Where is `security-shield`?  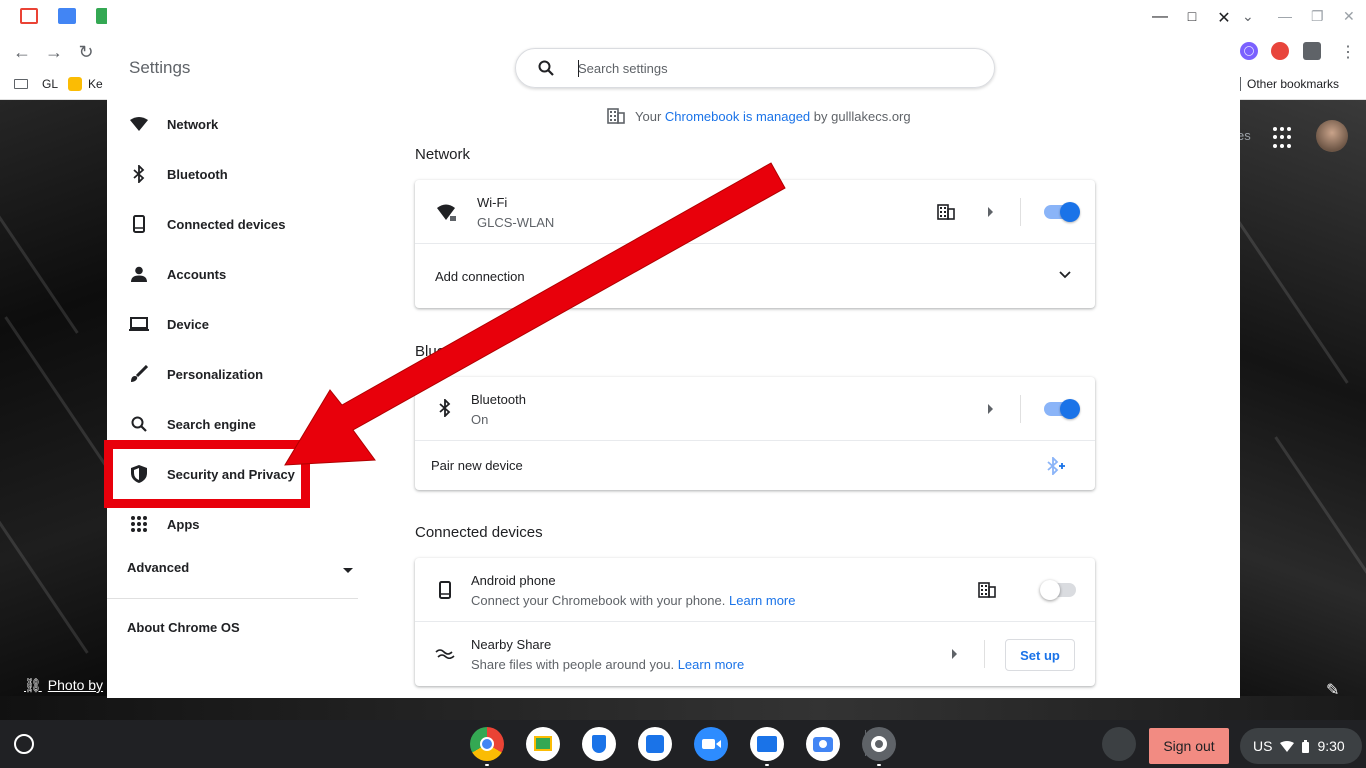
security-shield is located at coordinates (599, 744).